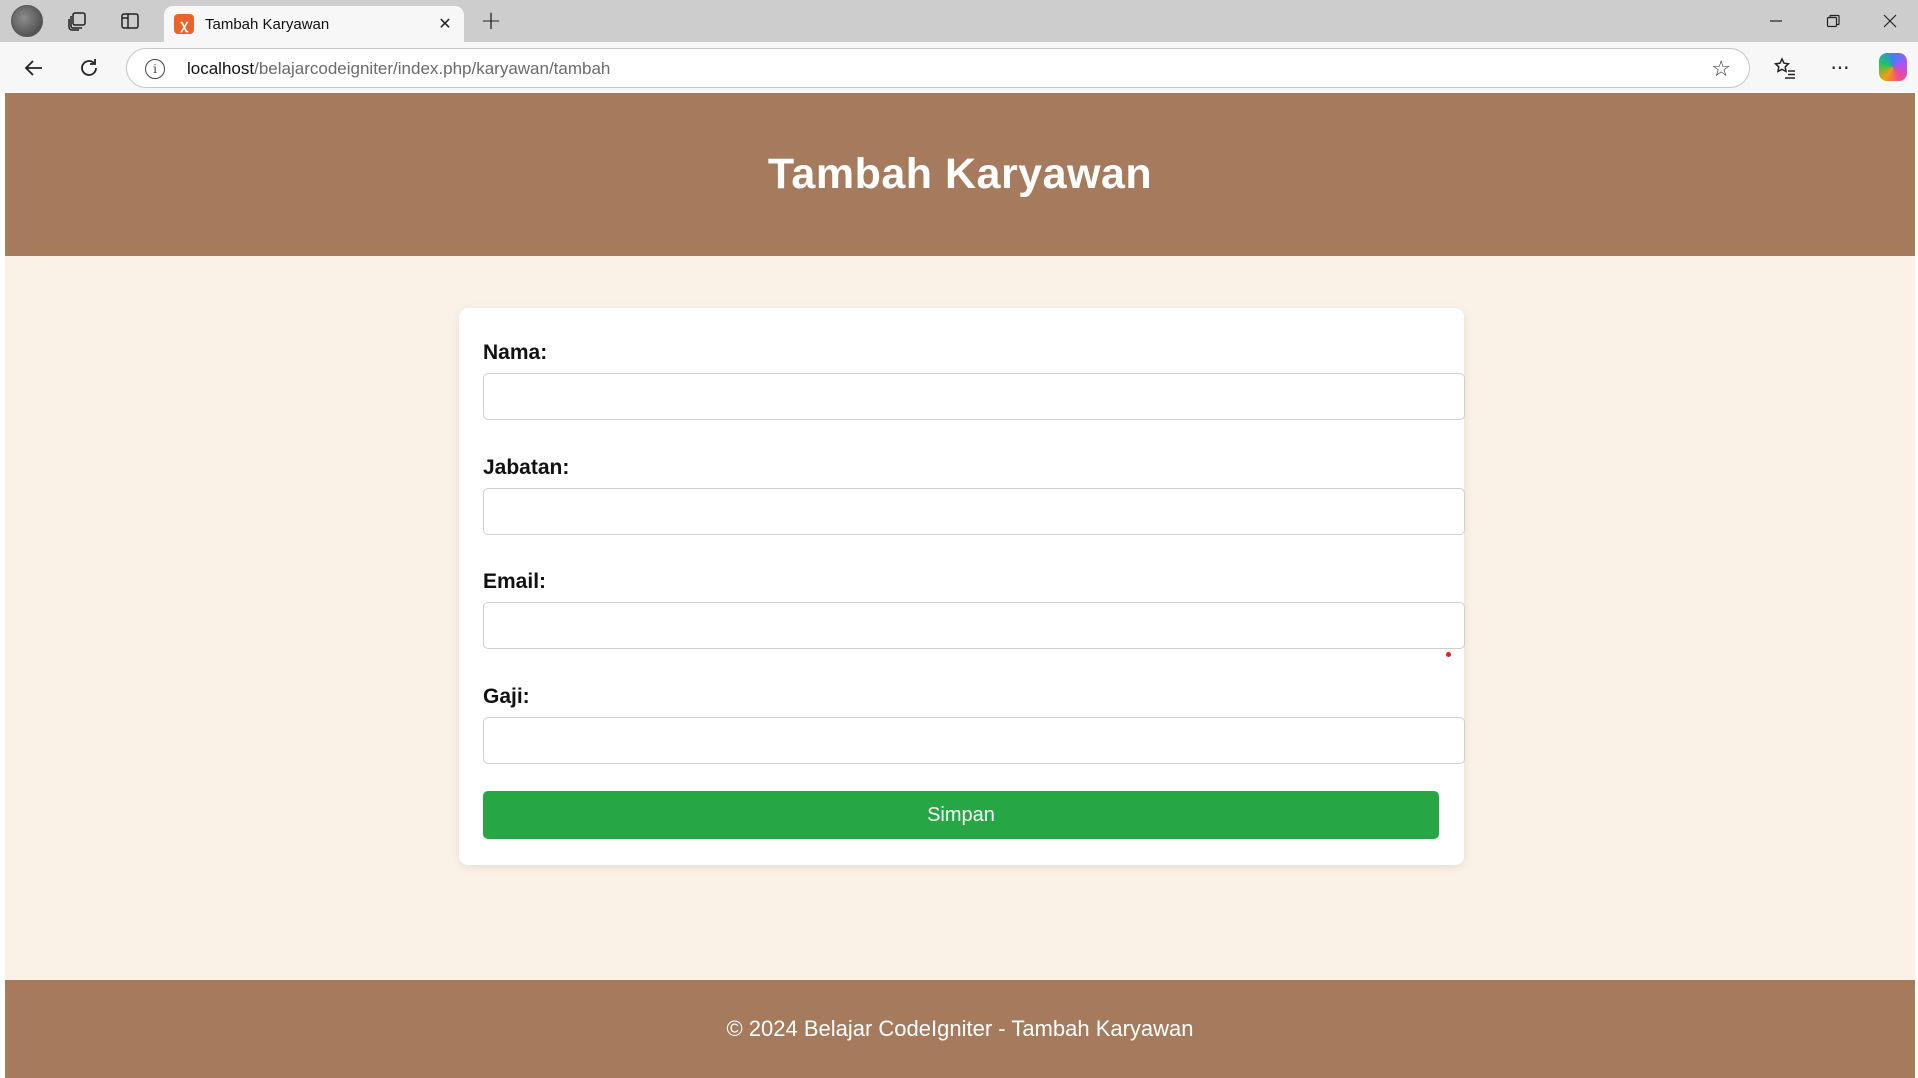  I want to click on site-info-icon: i, so click(155, 69).